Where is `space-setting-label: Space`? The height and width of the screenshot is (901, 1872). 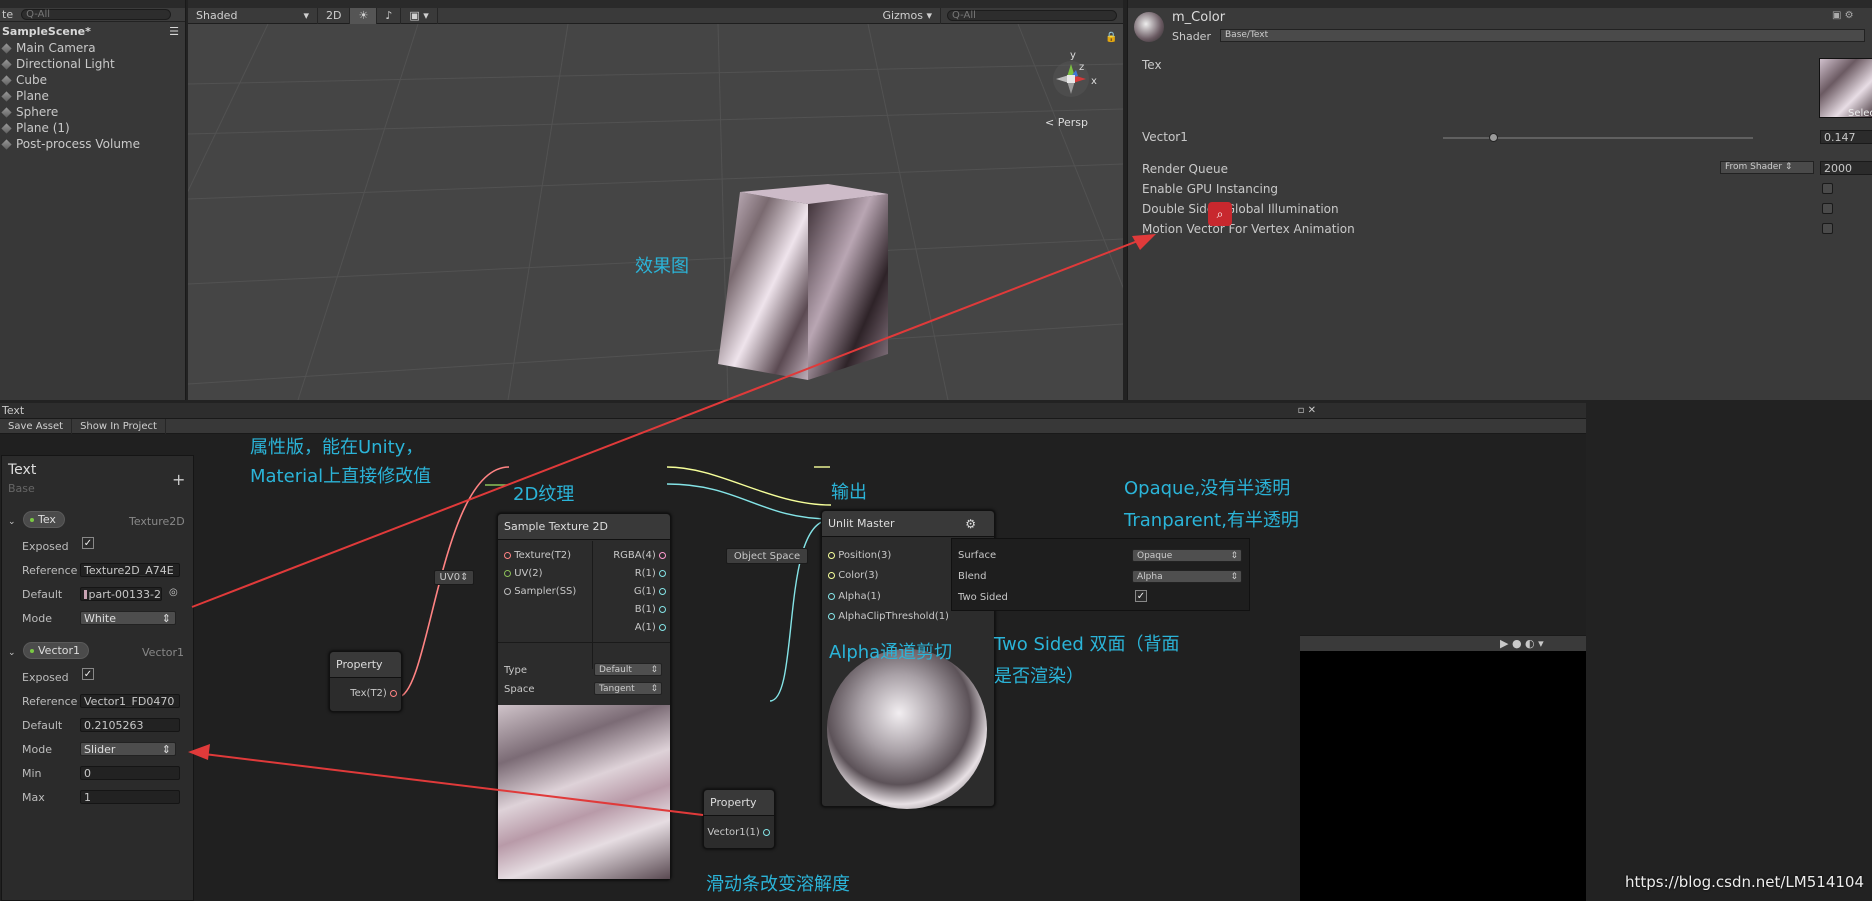 space-setting-label: Space is located at coordinates (519, 689).